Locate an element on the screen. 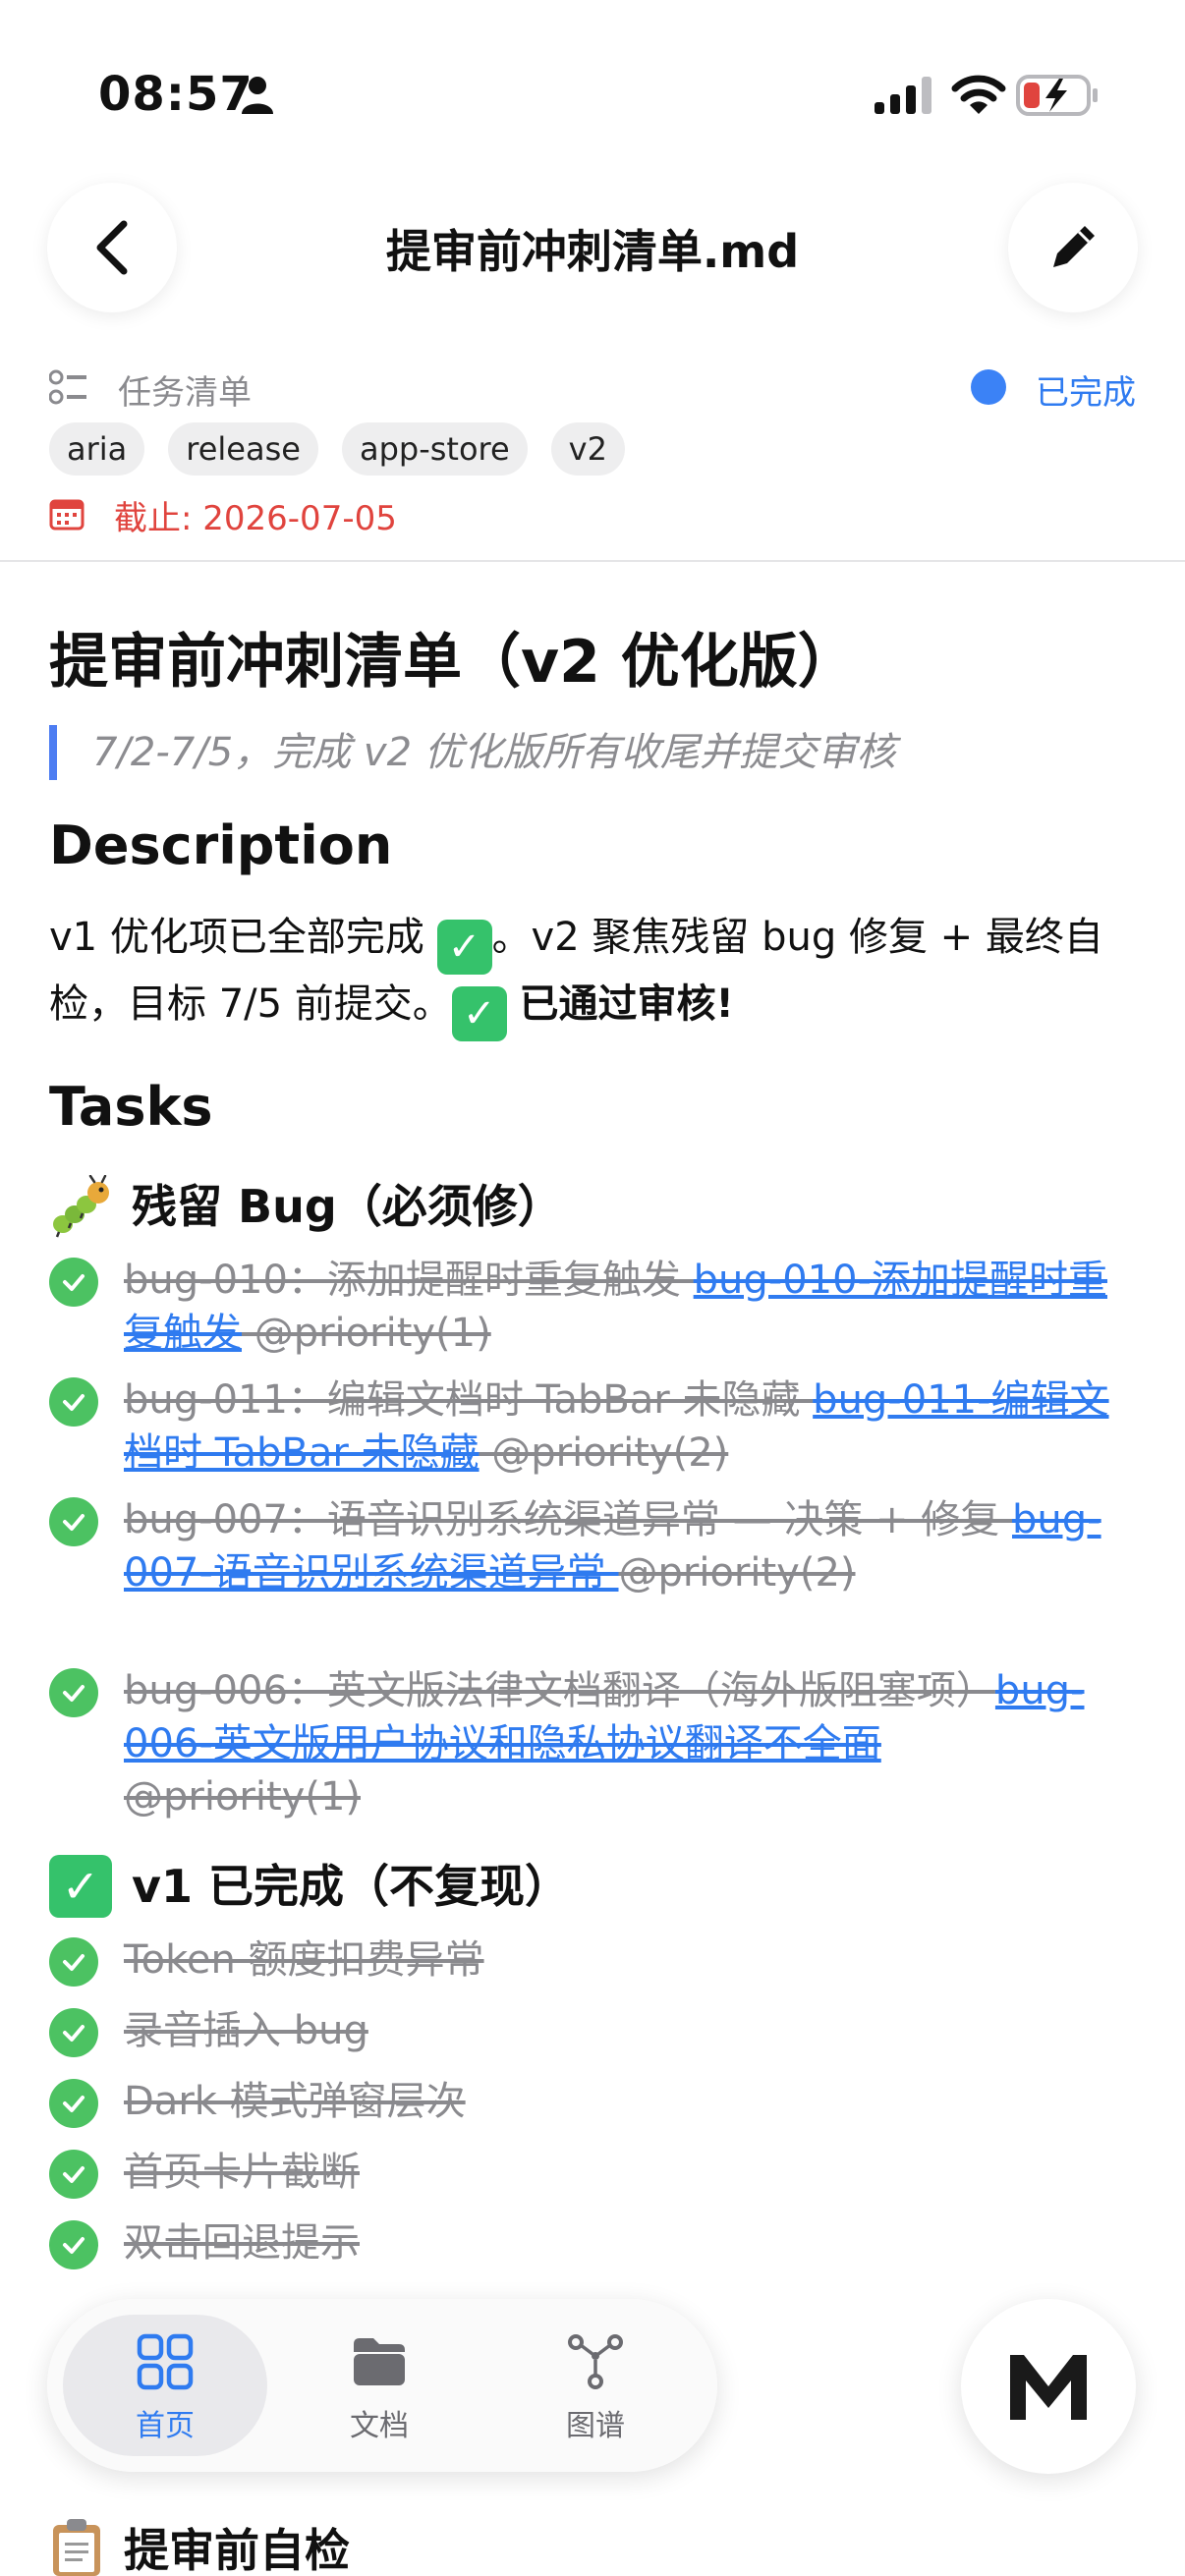 The width and height of the screenshot is (1185, 2576). meta-row: 任务清单 已完成 is located at coordinates (592, 387).